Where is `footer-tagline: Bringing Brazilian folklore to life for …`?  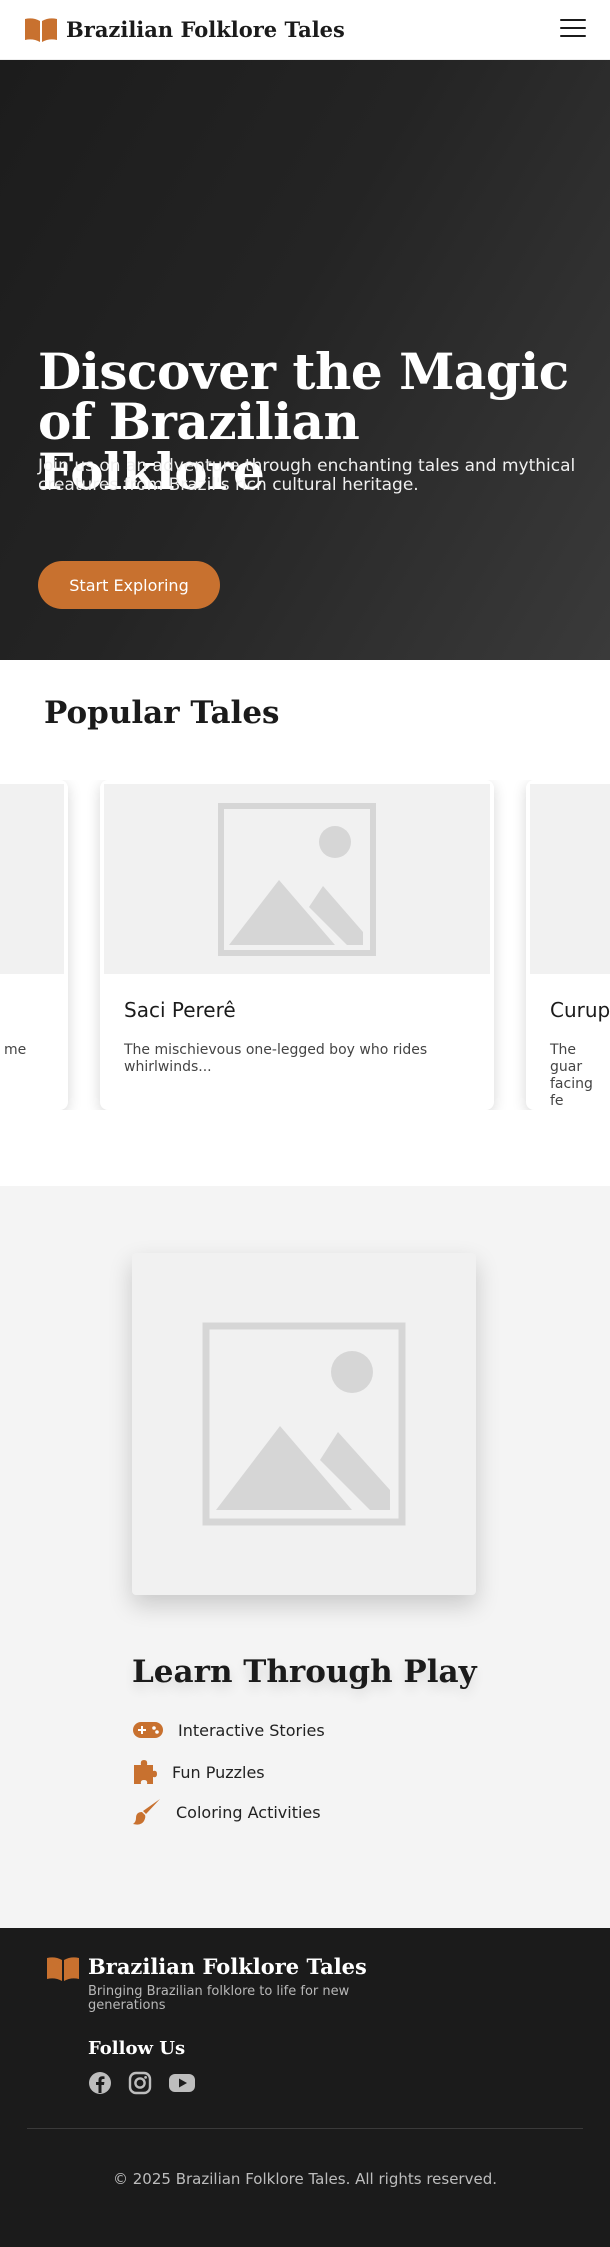 footer-tagline: Bringing Brazilian folklore to life for … is located at coordinates (219, 1998).